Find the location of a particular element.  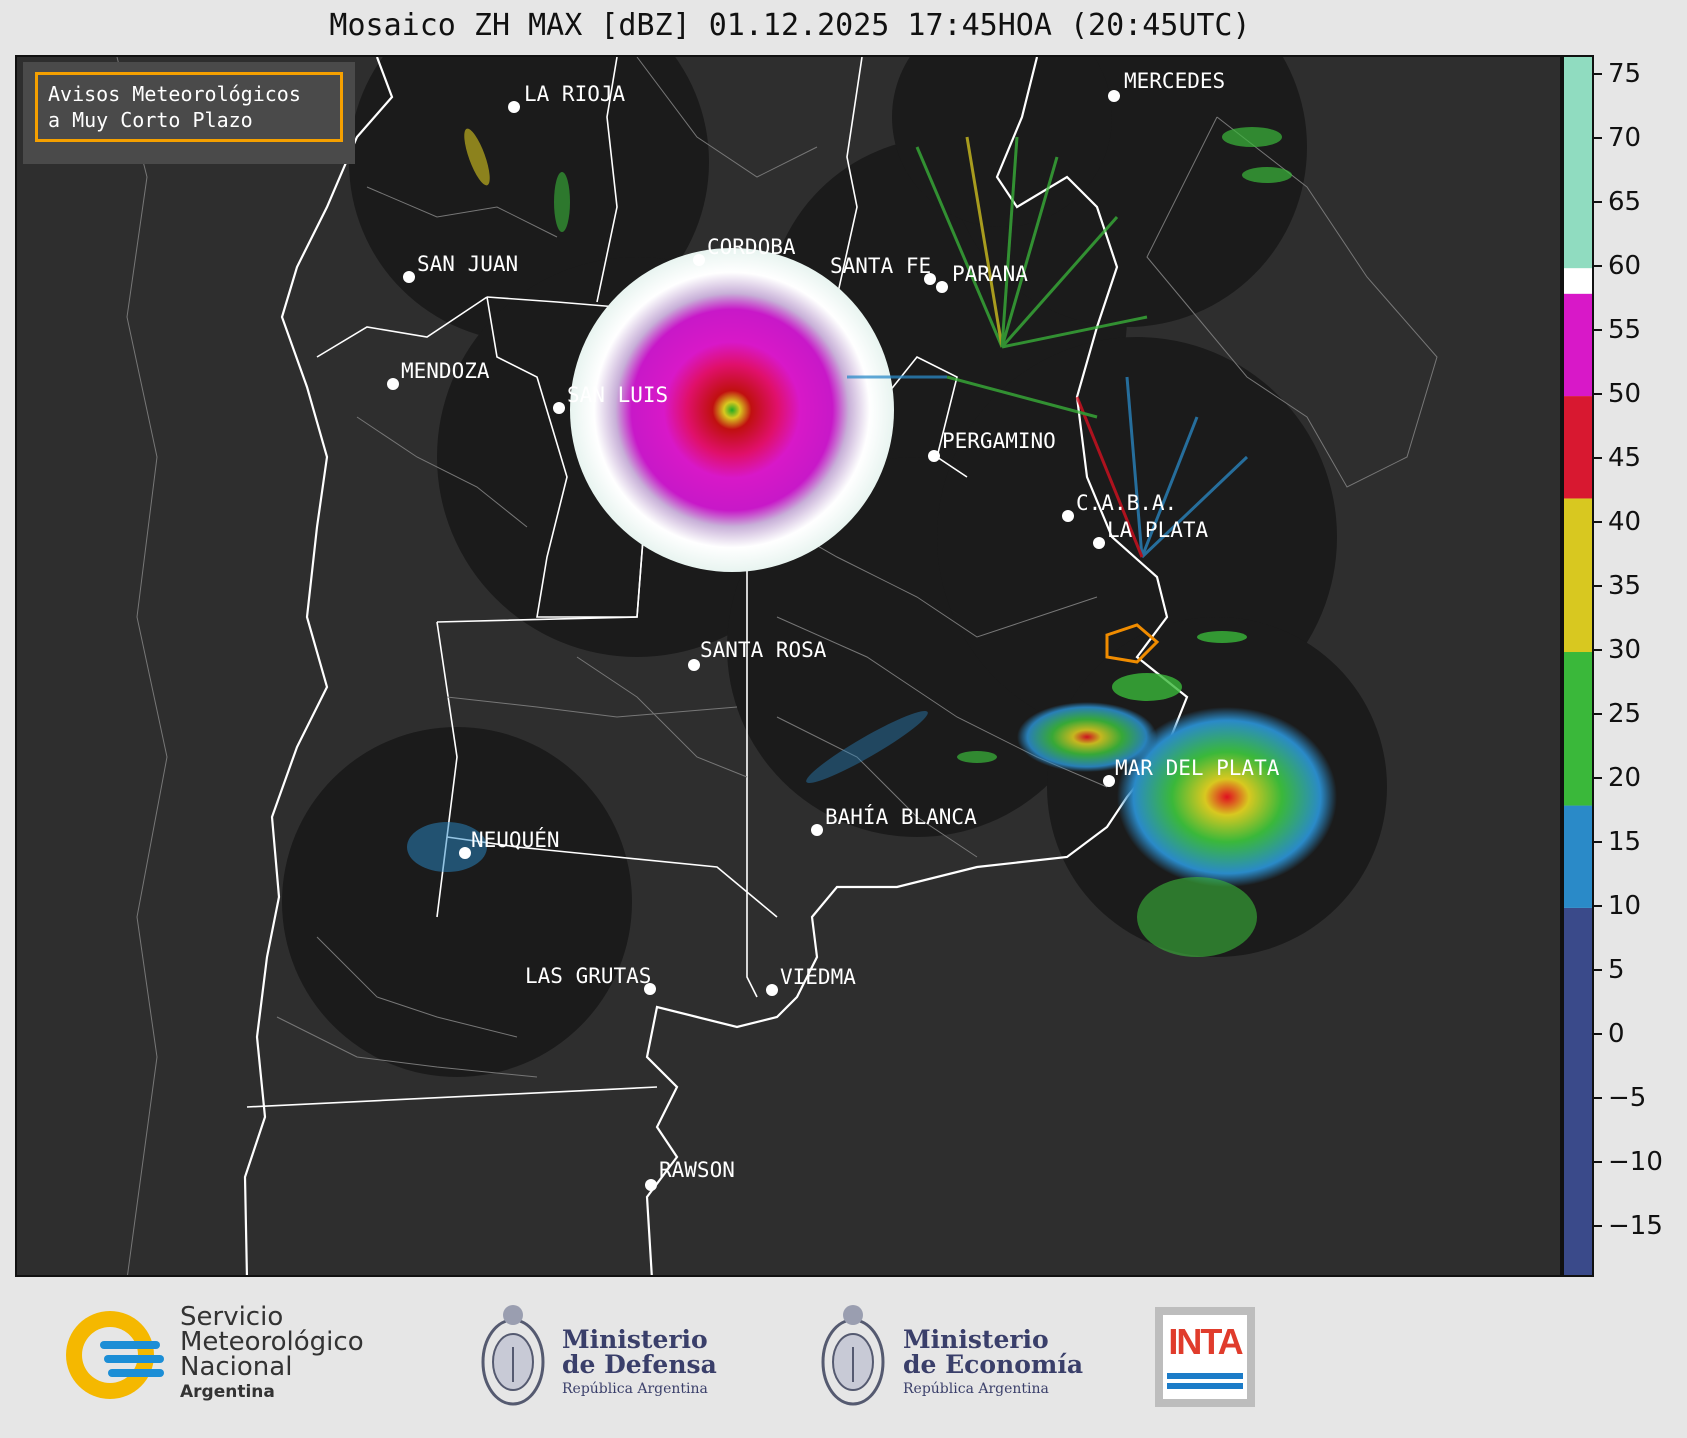

storm-cell-south is located at coordinates (1197, 917).